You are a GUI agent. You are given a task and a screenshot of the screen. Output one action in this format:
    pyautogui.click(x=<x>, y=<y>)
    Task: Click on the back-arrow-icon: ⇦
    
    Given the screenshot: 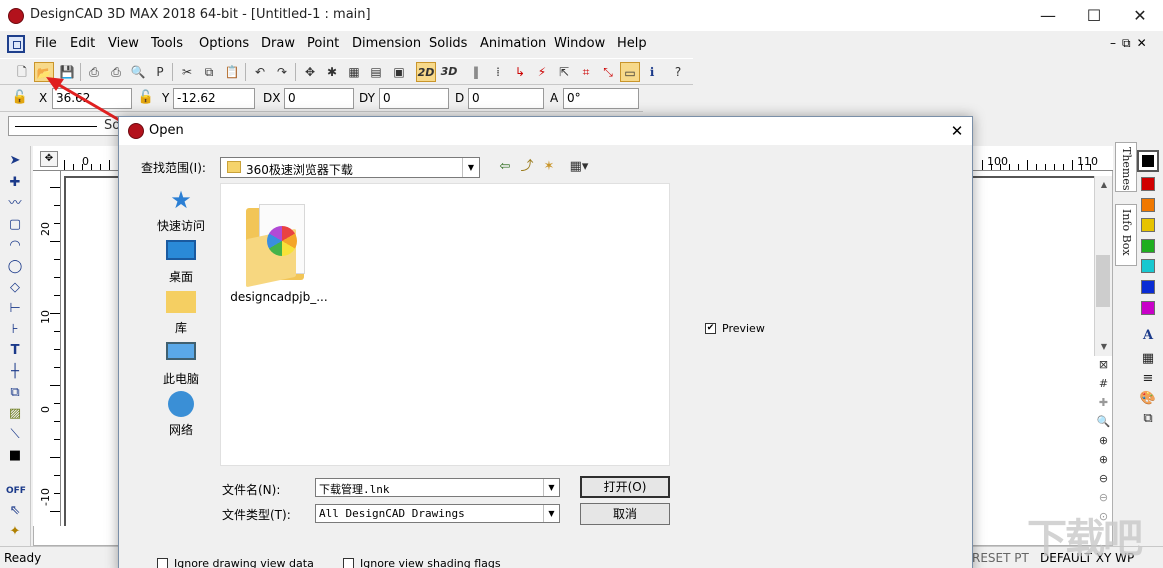 What is the action you would take?
    pyautogui.click(x=505, y=167)
    